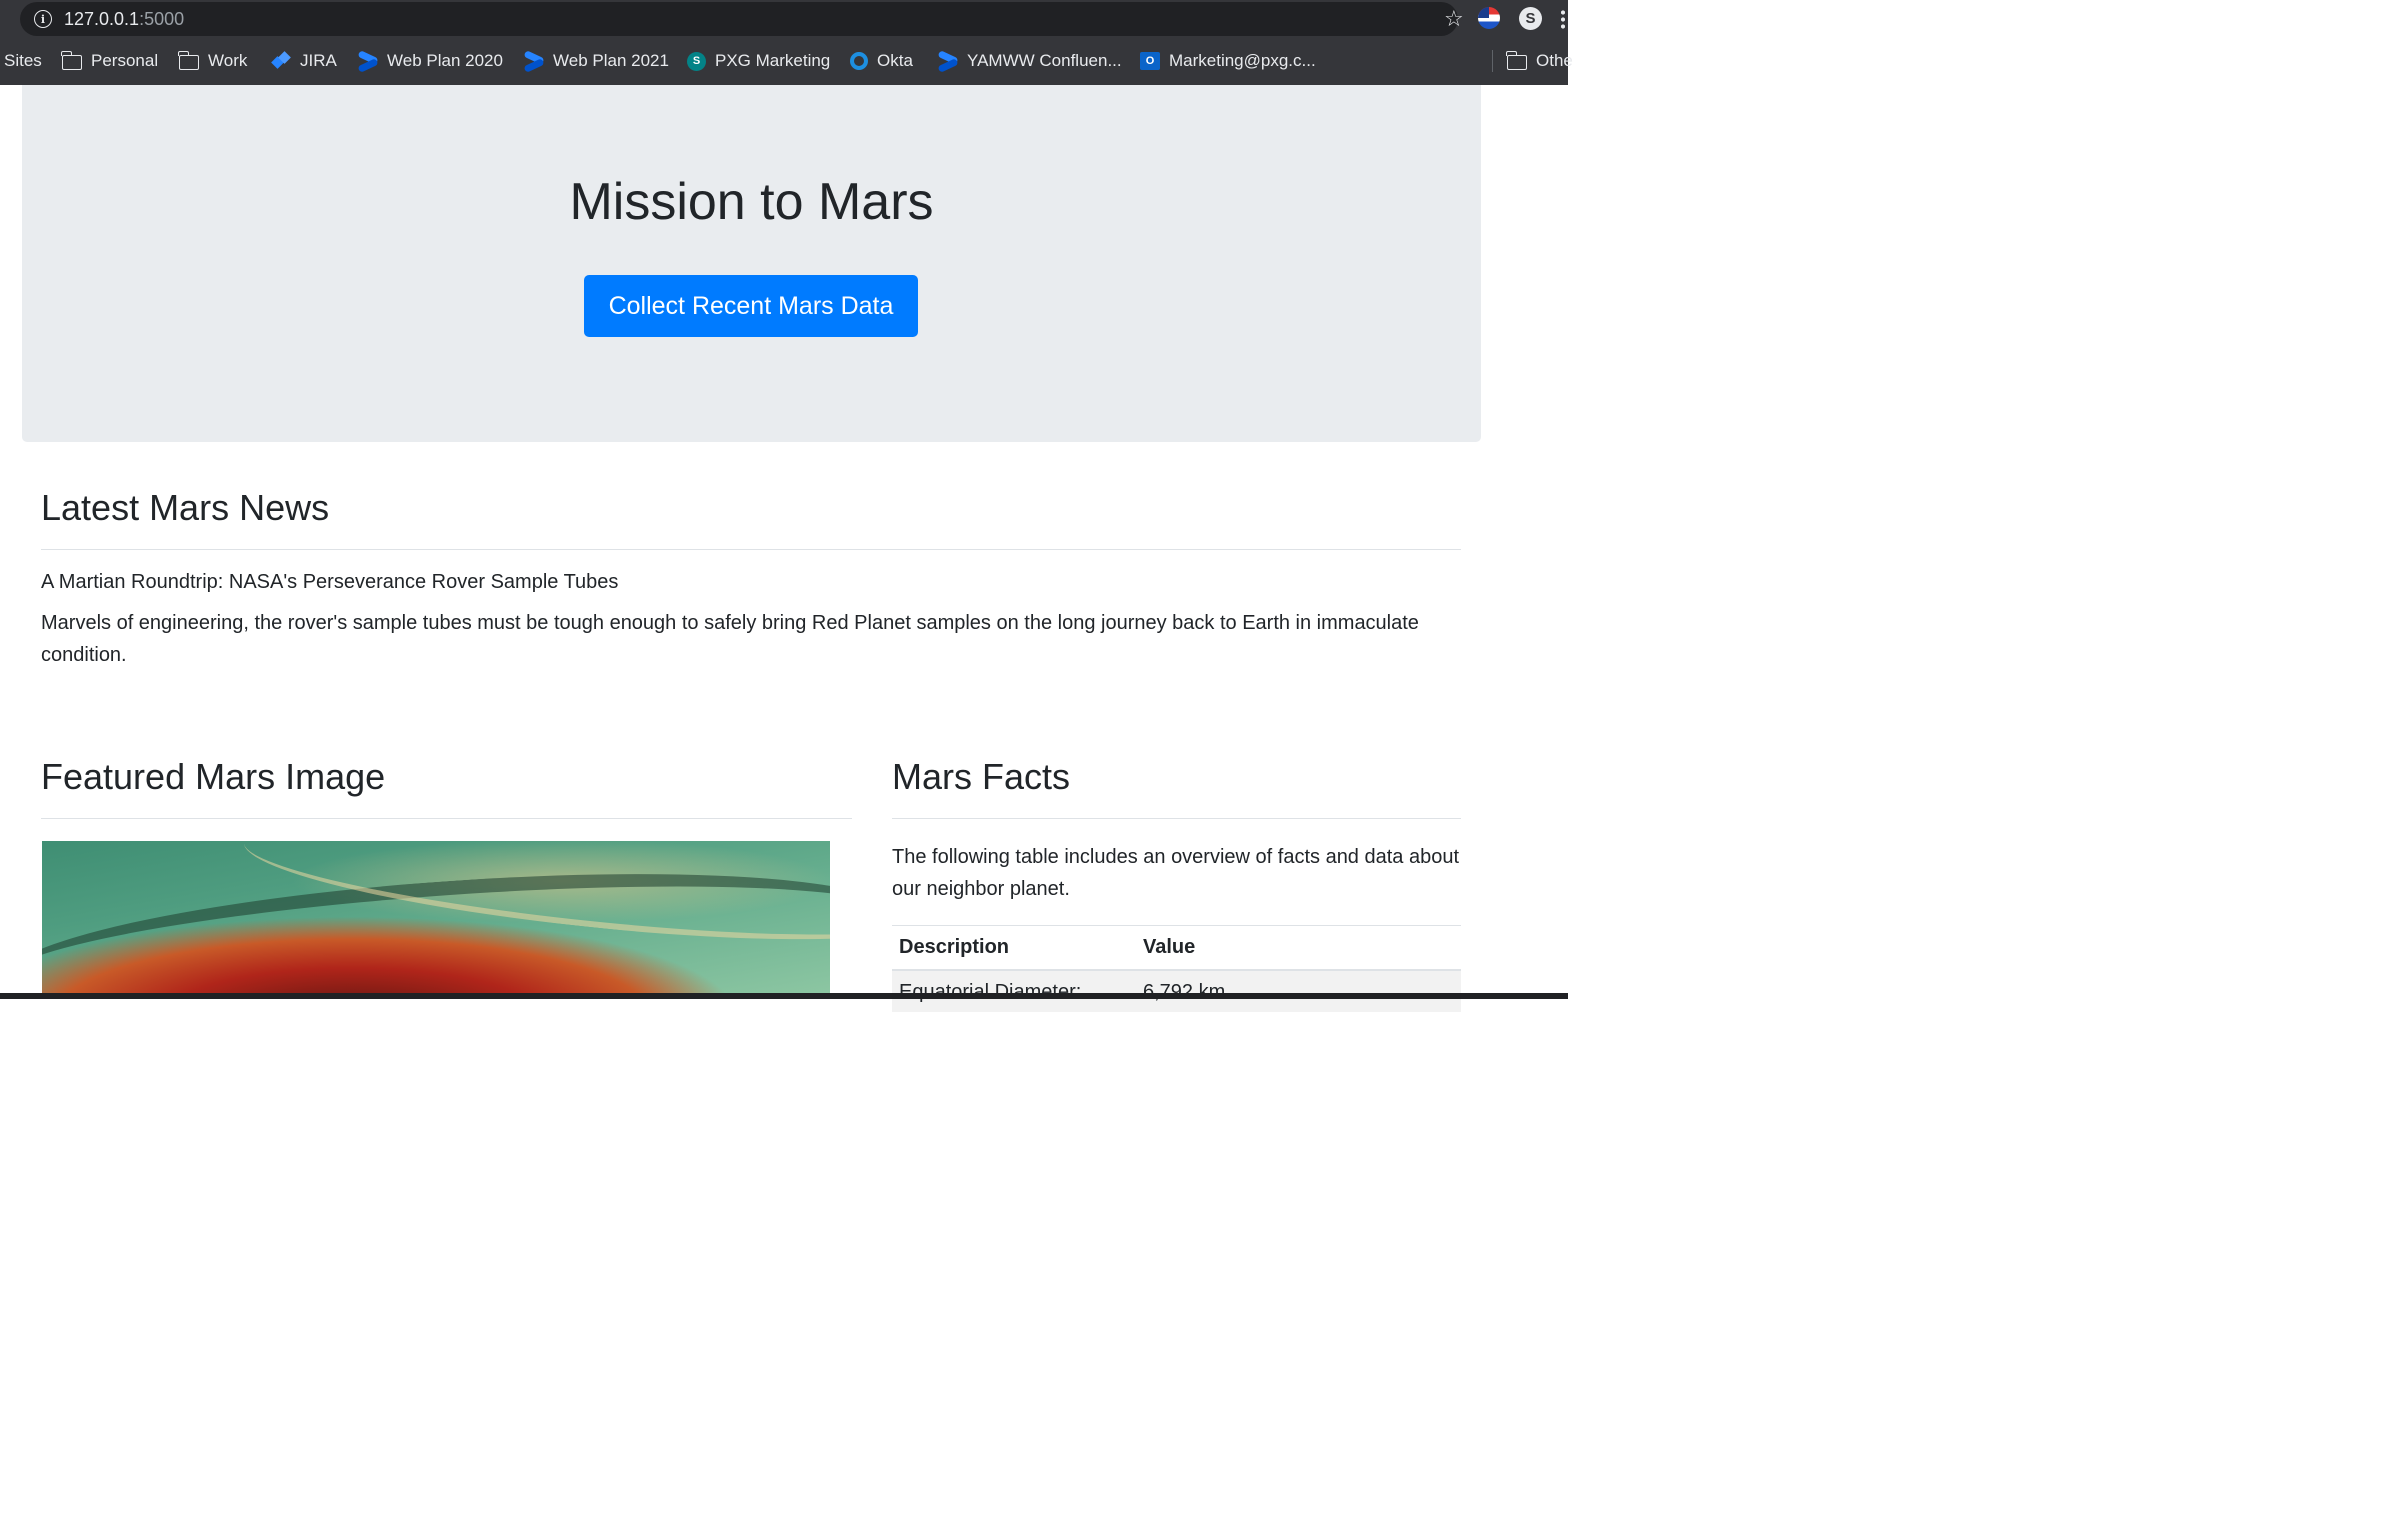  What do you see at coordinates (1298, 990) in the screenshot?
I see `table-cell: 6,792 km` at bounding box center [1298, 990].